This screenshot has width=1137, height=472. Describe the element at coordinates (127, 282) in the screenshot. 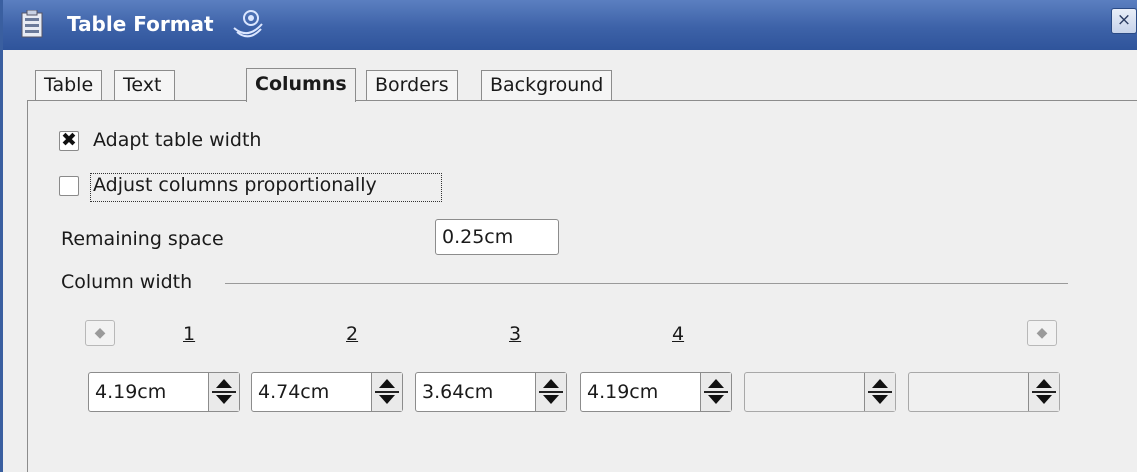

I see `column-width-heading: Column width` at that location.